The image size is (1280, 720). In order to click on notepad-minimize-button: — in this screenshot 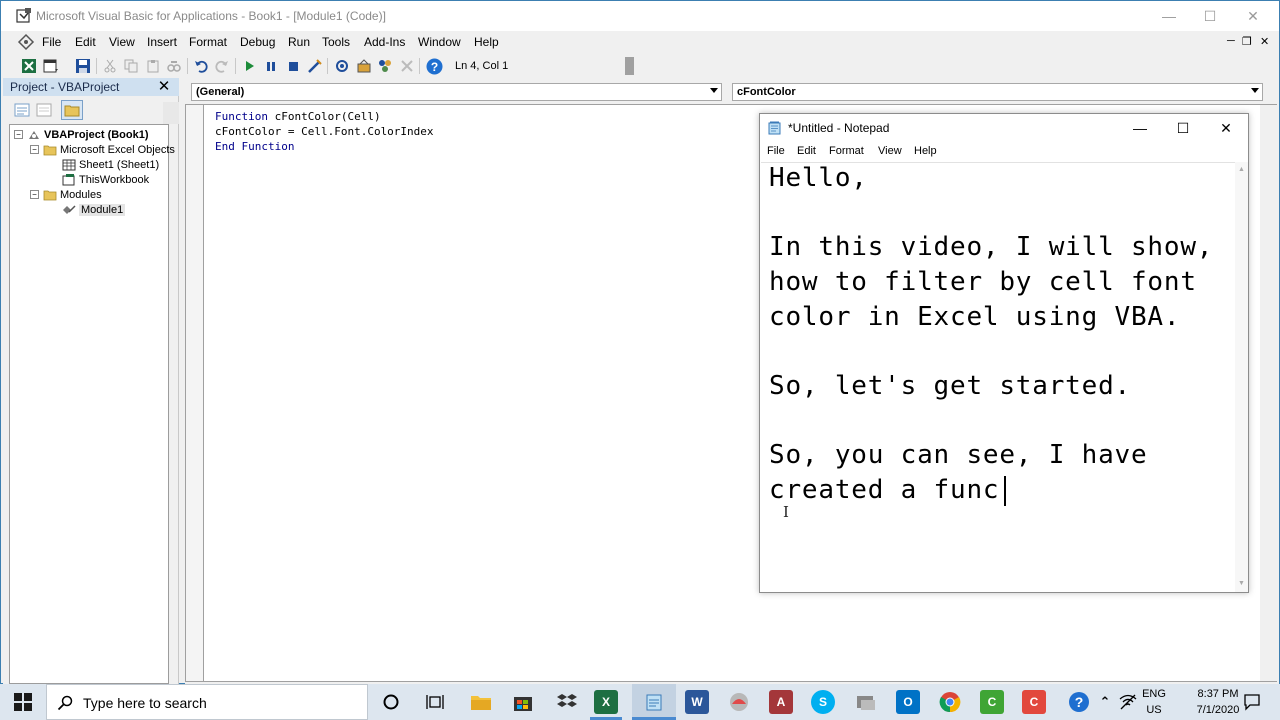, I will do `click(1140, 128)`.